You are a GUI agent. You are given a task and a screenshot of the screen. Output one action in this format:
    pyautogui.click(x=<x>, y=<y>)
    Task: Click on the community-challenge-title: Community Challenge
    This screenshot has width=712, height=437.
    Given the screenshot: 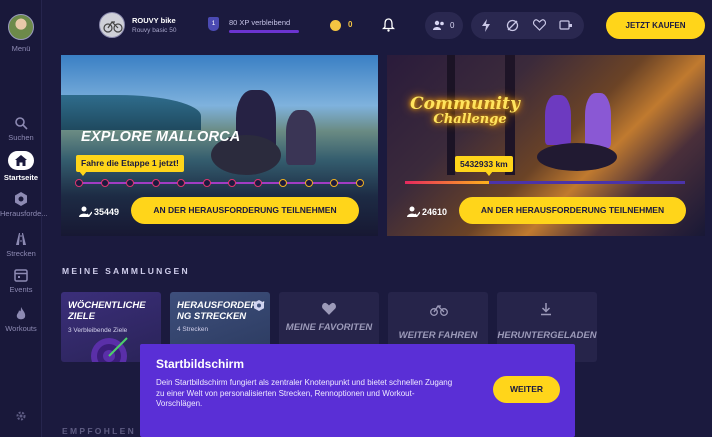 What is the action you would take?
    pyautogui.click(x=465, y=111)
    